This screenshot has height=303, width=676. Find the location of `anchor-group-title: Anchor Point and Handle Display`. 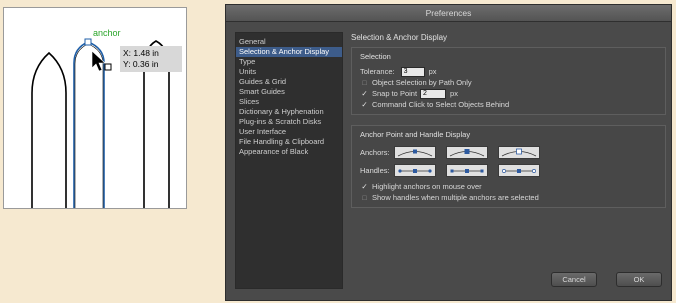

anchor-group-title: Anchor Point and Handle Display is located at coordinates (415, 134).